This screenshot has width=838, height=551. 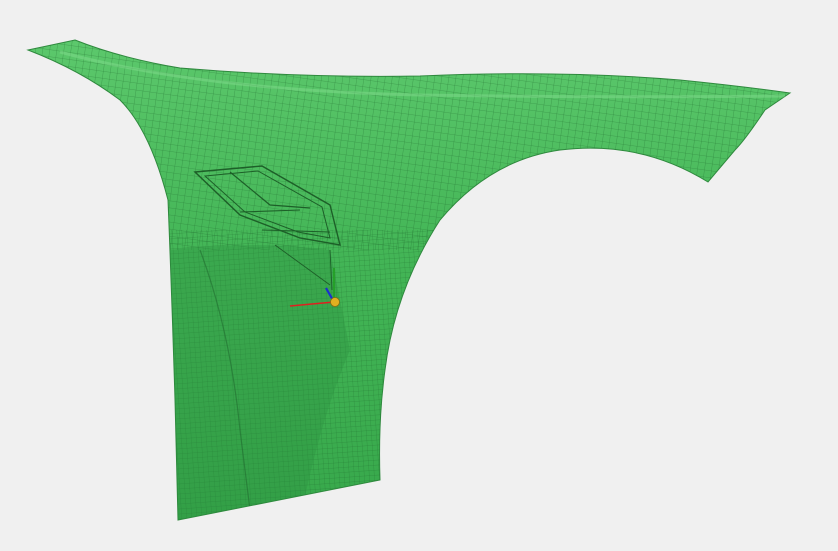 What do you see at coordinates (335, 302) in the screenshot?
I see `origin-marker` at bounding box center [335, 302].